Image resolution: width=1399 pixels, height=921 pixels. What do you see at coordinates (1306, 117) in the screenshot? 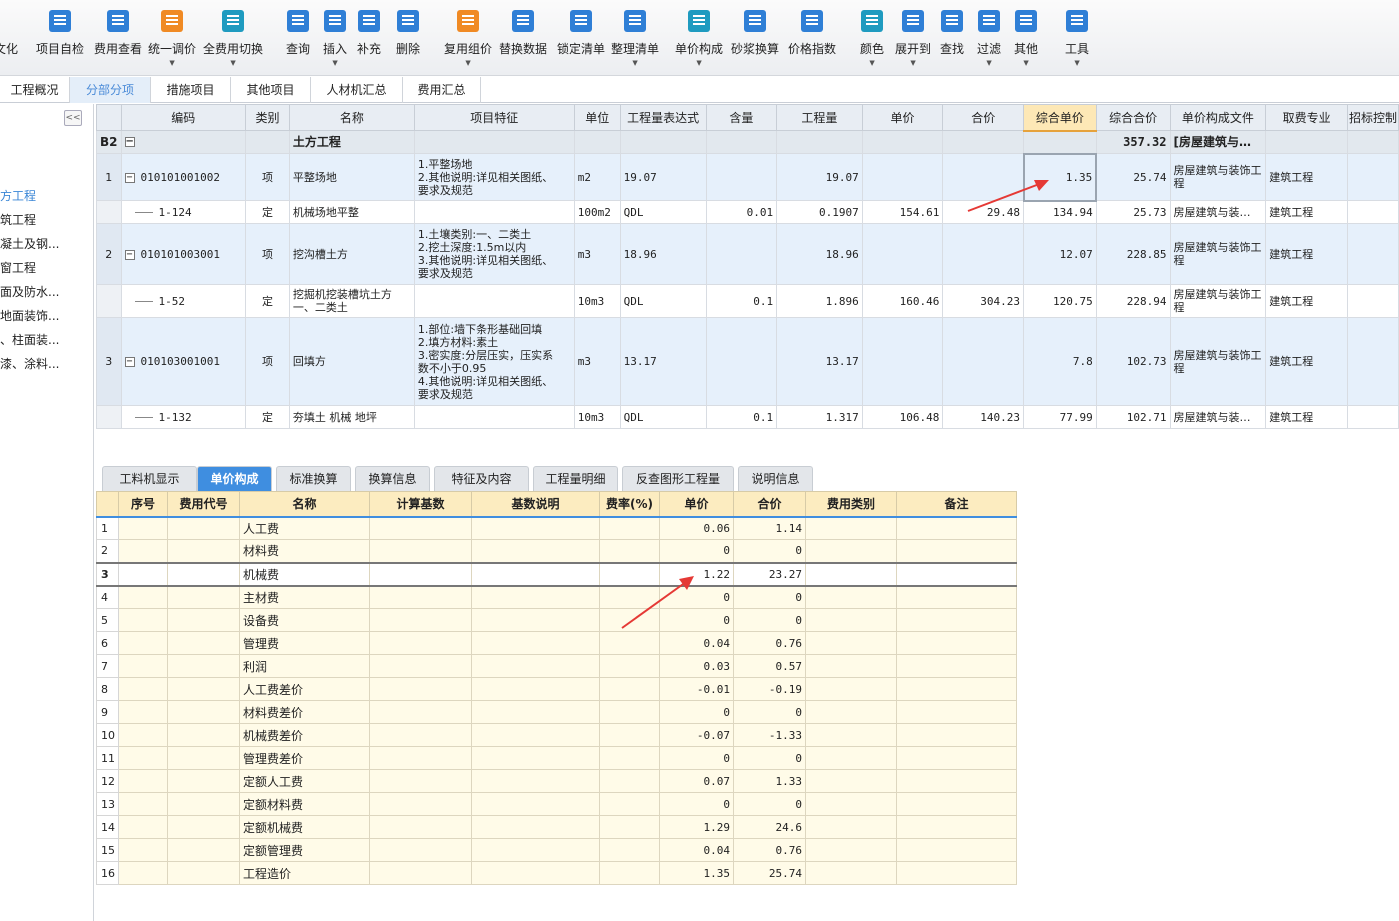
I see `column-header: 取费专业` at bounding box center [1306, 117].